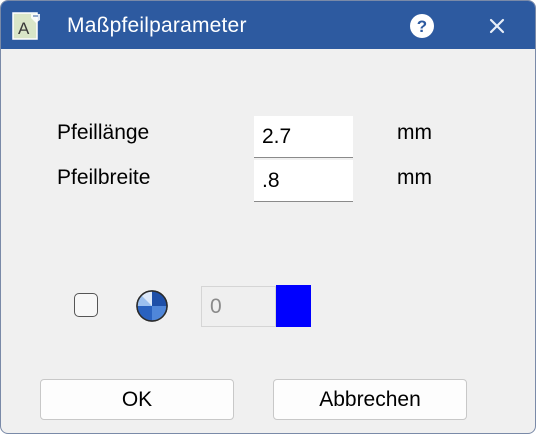 The width and height of the screenshot is (536, 434). I want to click on app-document-icon: A, so click(26, 26).